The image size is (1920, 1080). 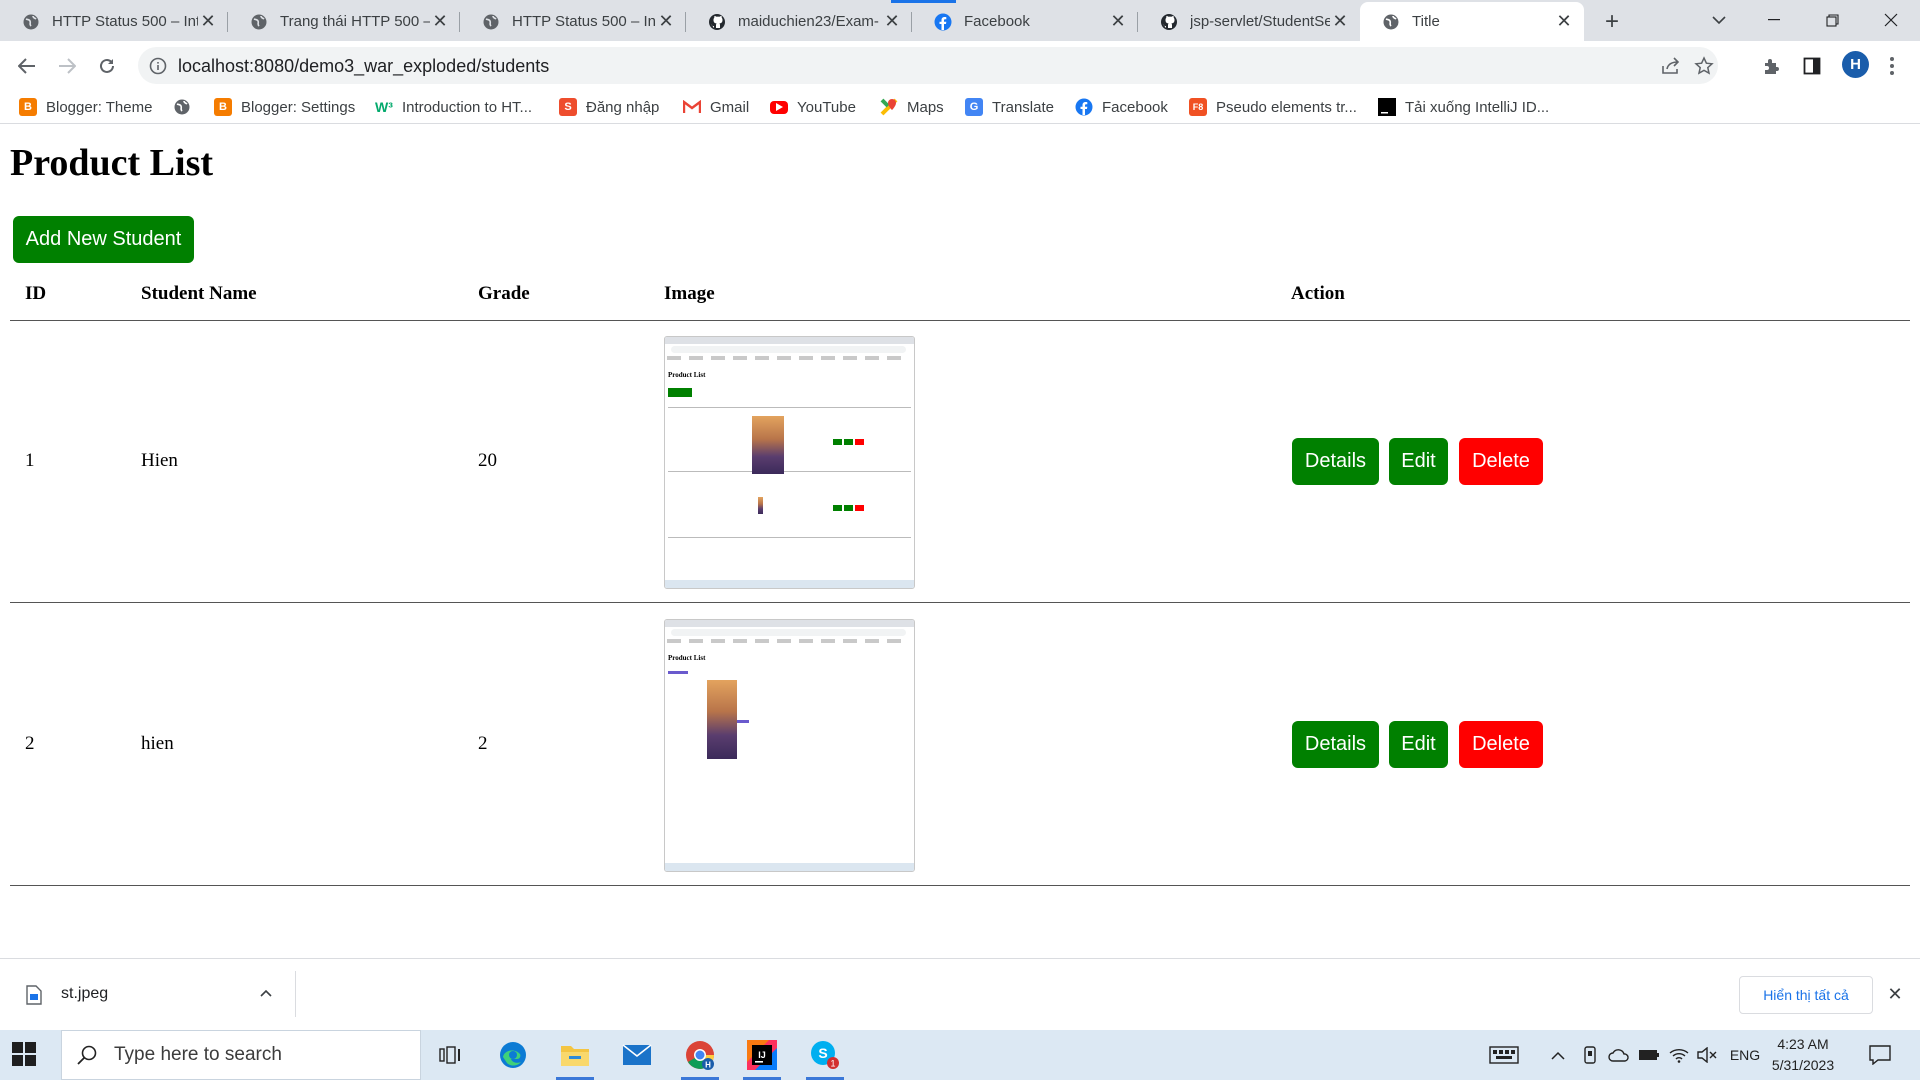 I want to click on add-new-student-button: Add New Student, so click(x=103, y=239).